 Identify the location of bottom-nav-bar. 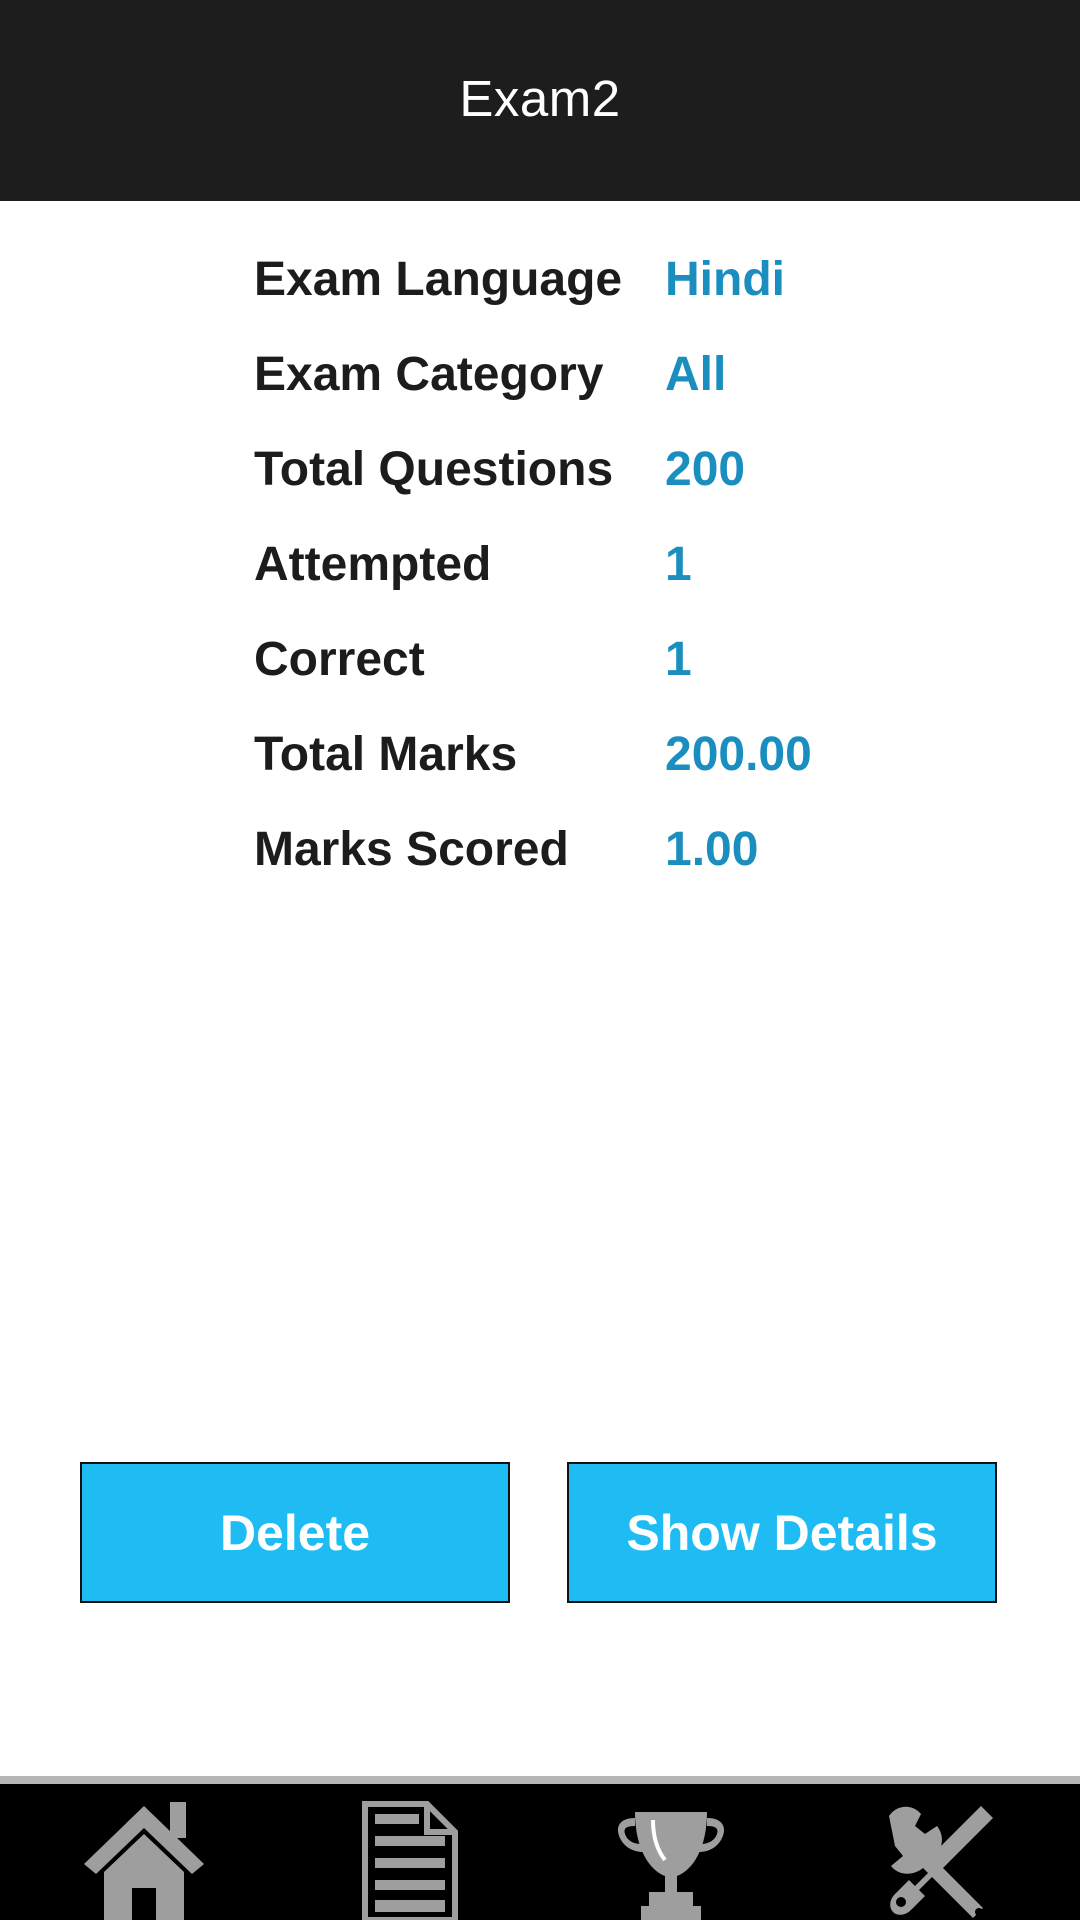
(540, 1852).